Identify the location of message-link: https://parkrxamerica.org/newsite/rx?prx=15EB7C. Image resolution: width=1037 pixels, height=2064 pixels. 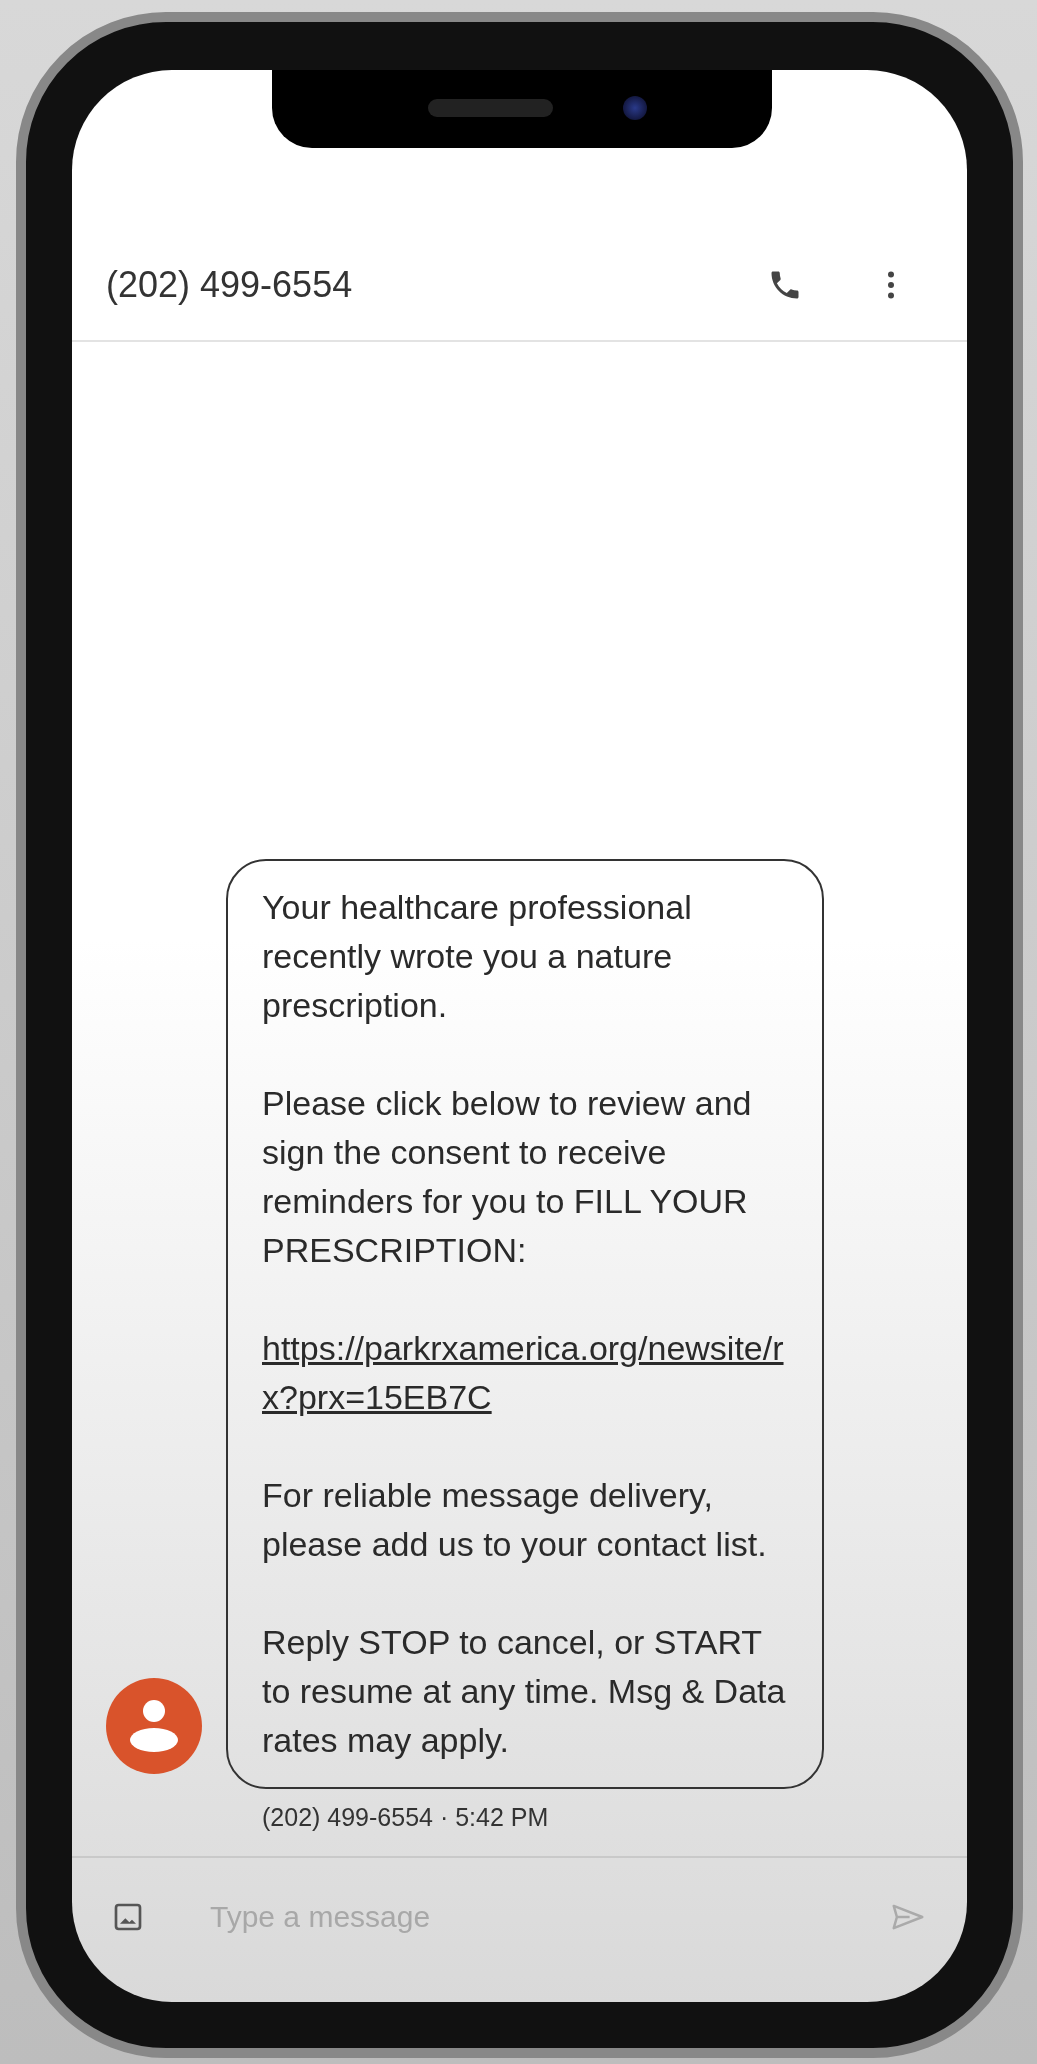
(525, 1373).